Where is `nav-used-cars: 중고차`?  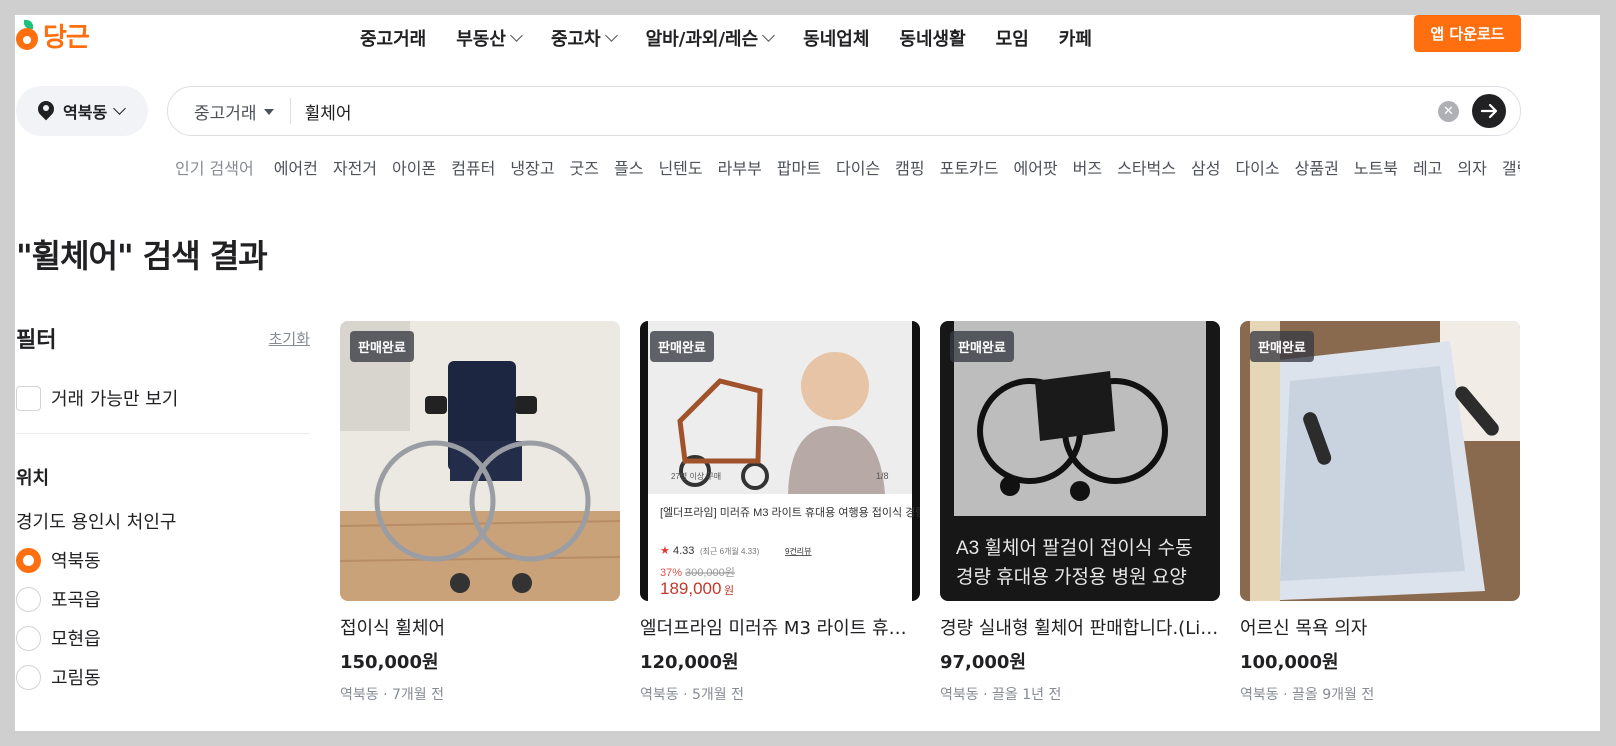 nav-used-cars: 중고차 is located at coordinates (584, 38).